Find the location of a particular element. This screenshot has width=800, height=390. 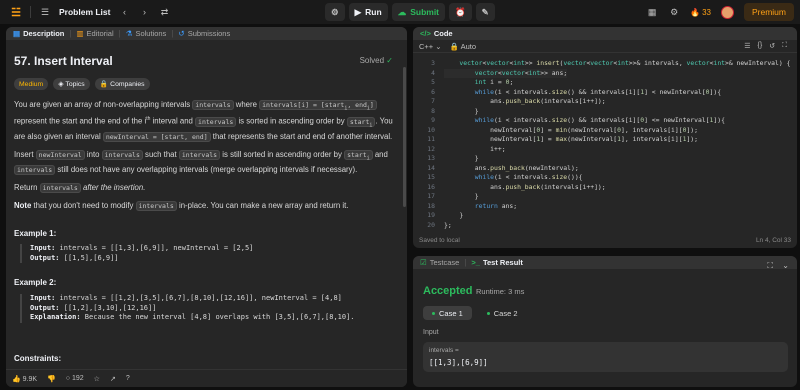

line-number: 16 is located at coordinates (431, 186).